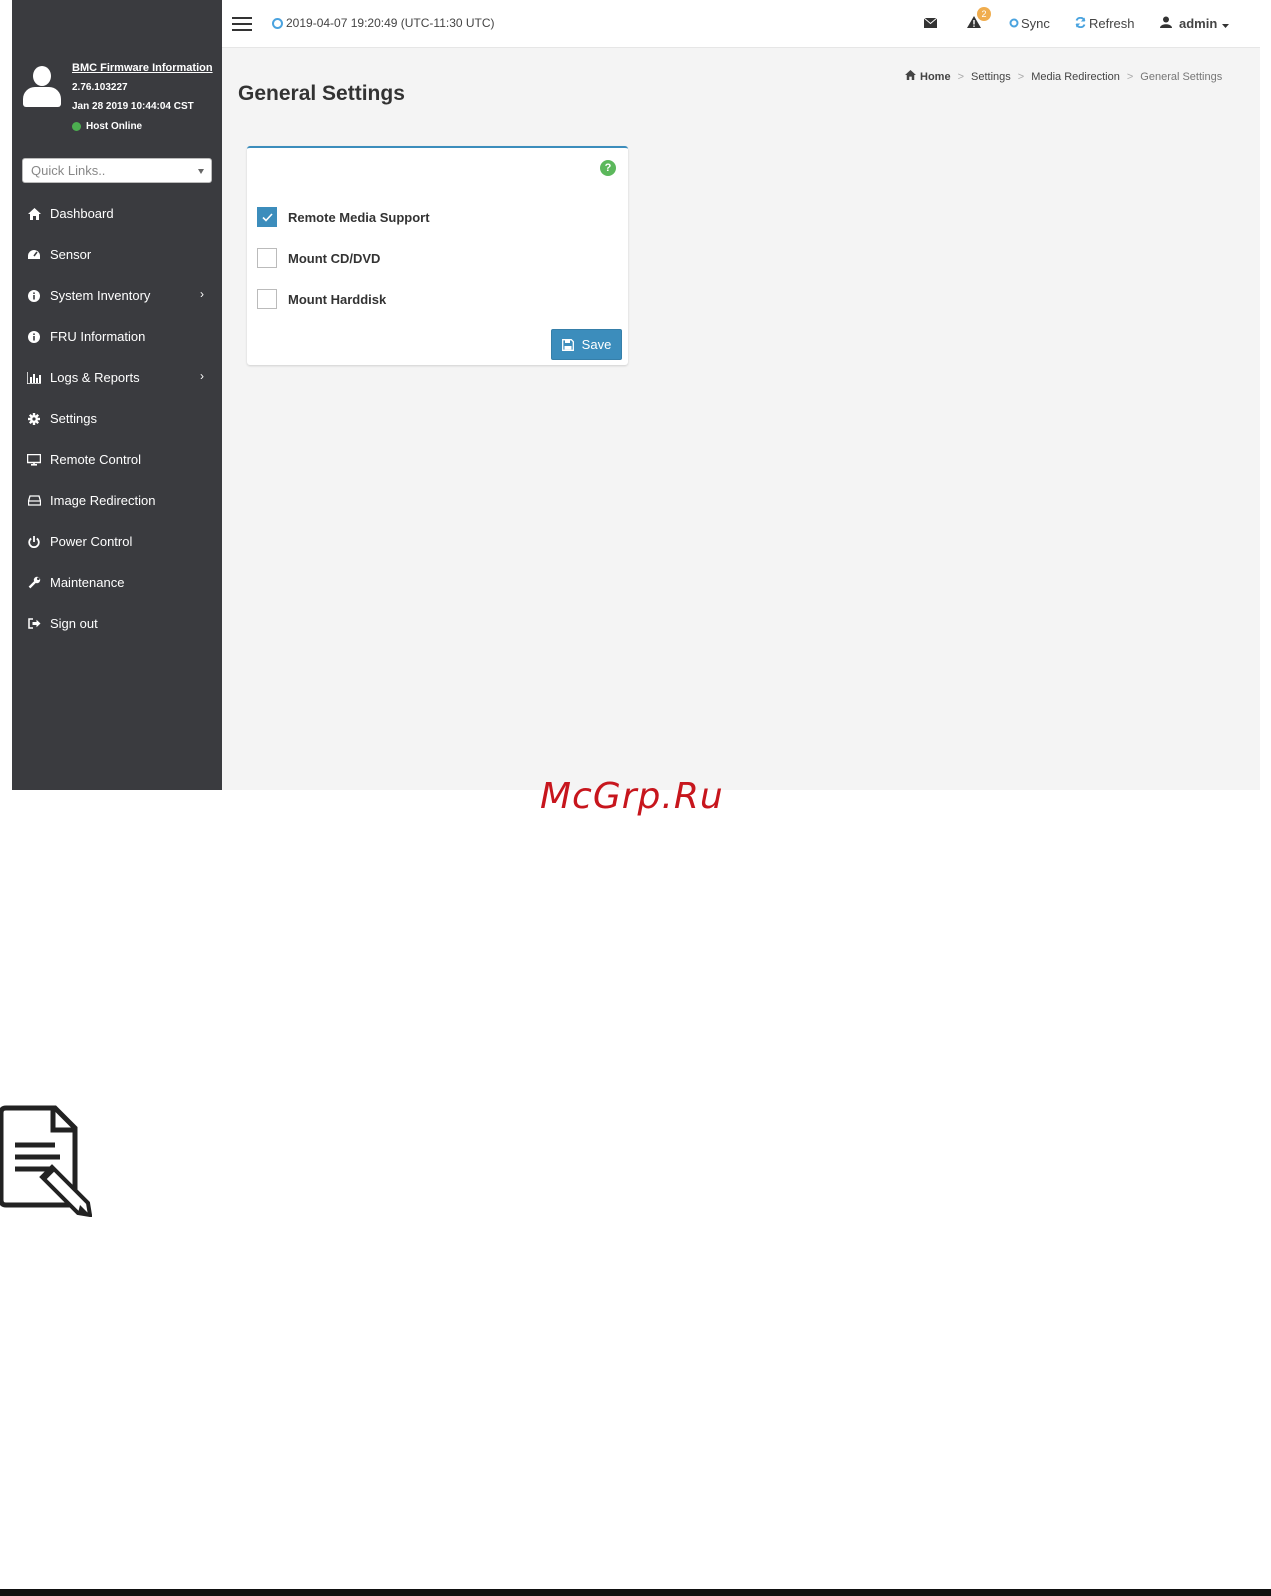  Describe the element at coordinates (991, 77) in the screenshot. I see `breadcrumb-settings: Settings` at that location.